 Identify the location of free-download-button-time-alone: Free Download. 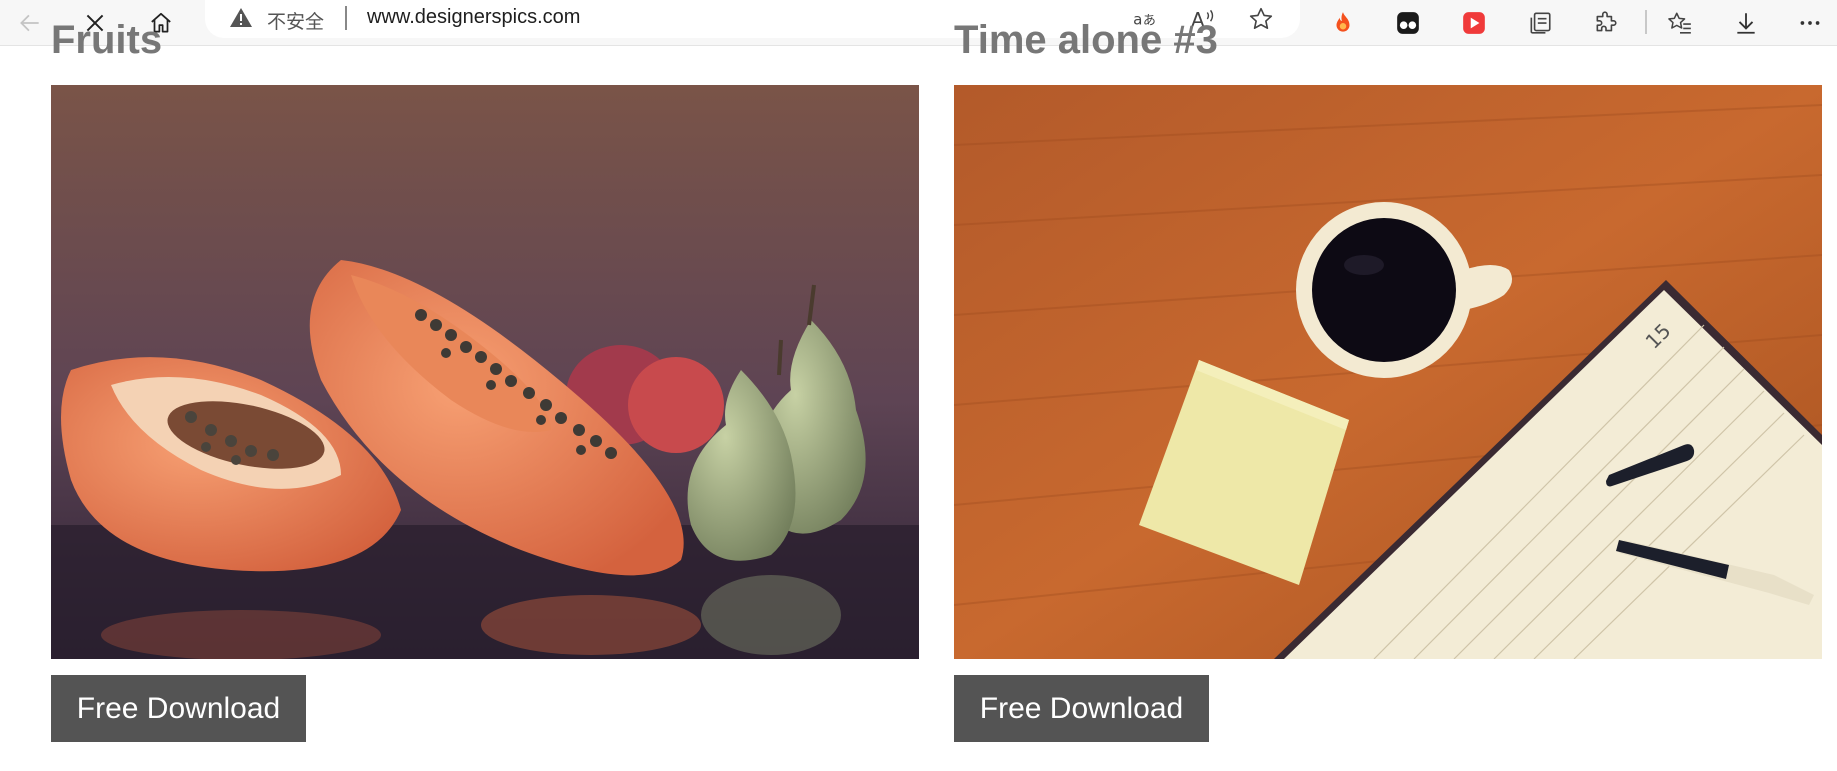
(1081, 708).